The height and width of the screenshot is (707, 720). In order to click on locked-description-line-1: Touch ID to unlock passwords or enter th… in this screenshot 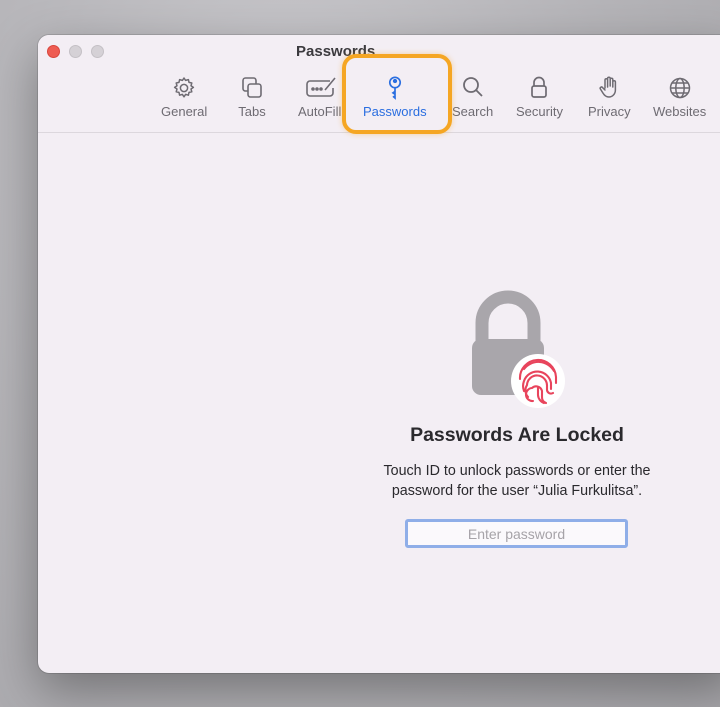, I will do `click(517, 471)`.